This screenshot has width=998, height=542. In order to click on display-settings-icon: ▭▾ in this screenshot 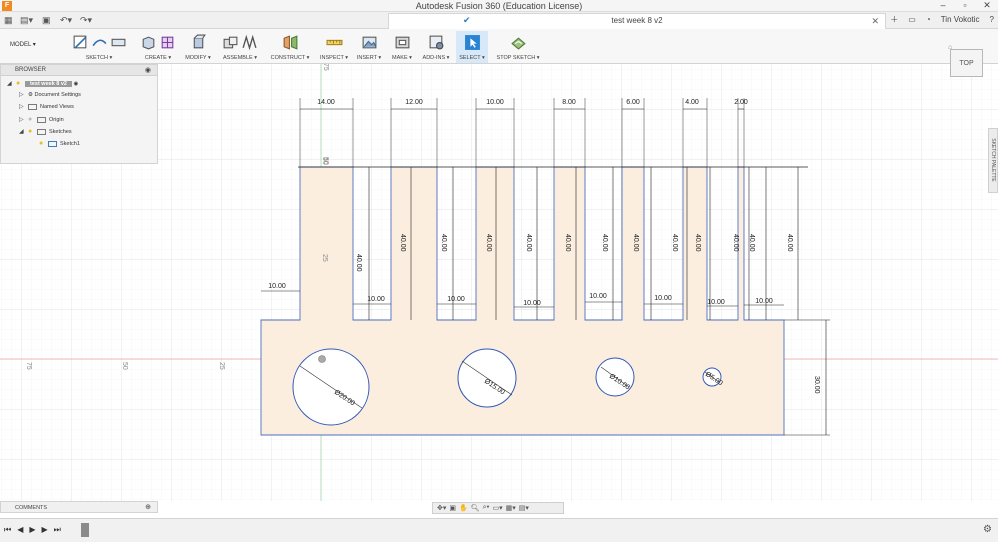, I will do `click(498, 508)`.